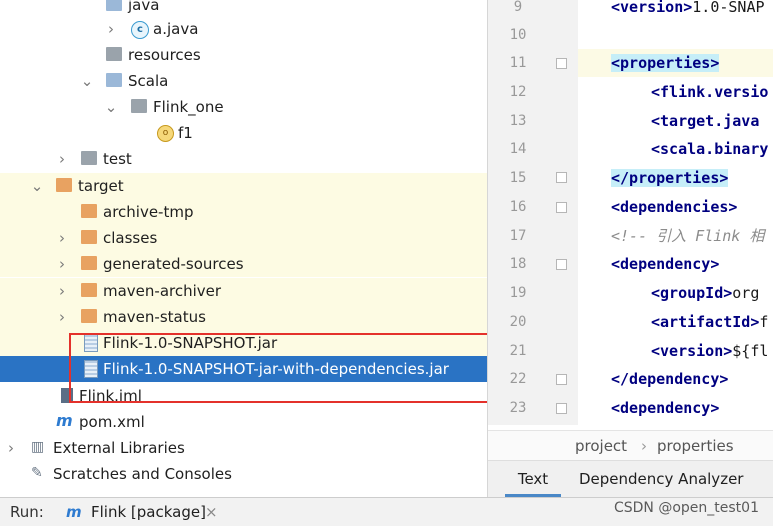  What do you see at coordinates (27, 512) in the screenshot?
I see `run-label: Run:` at bounding box center [27, 512].